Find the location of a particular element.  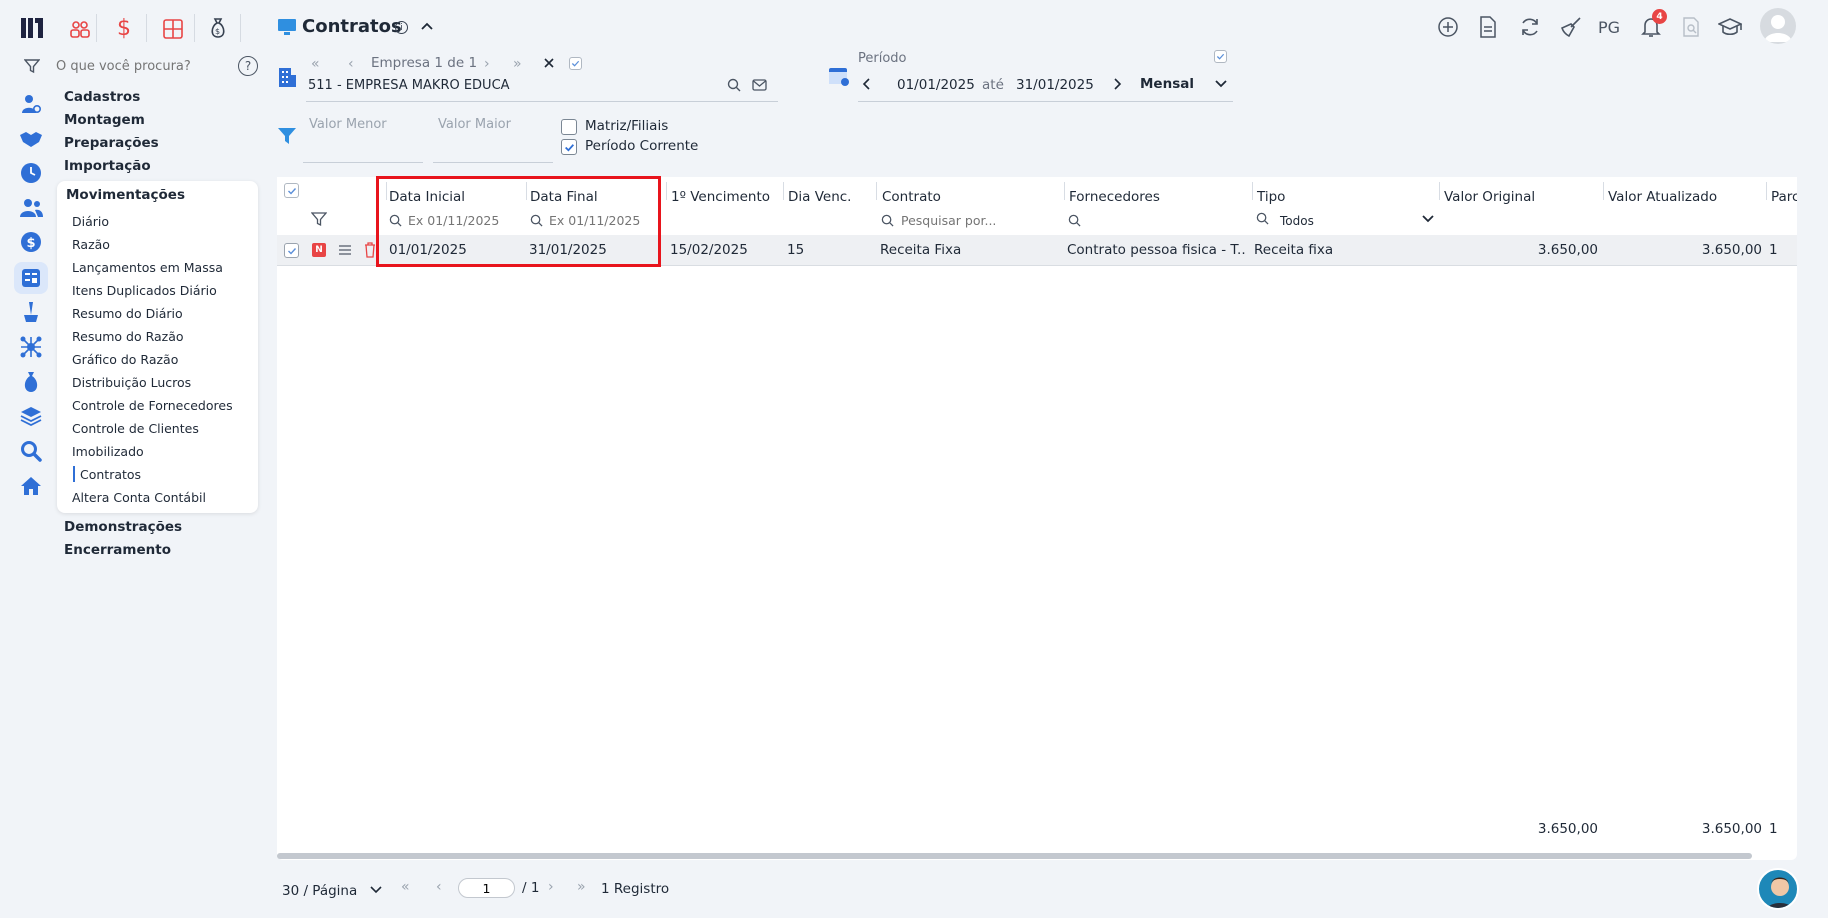

filter-funnel-icon is located at coordinates (287, 136).